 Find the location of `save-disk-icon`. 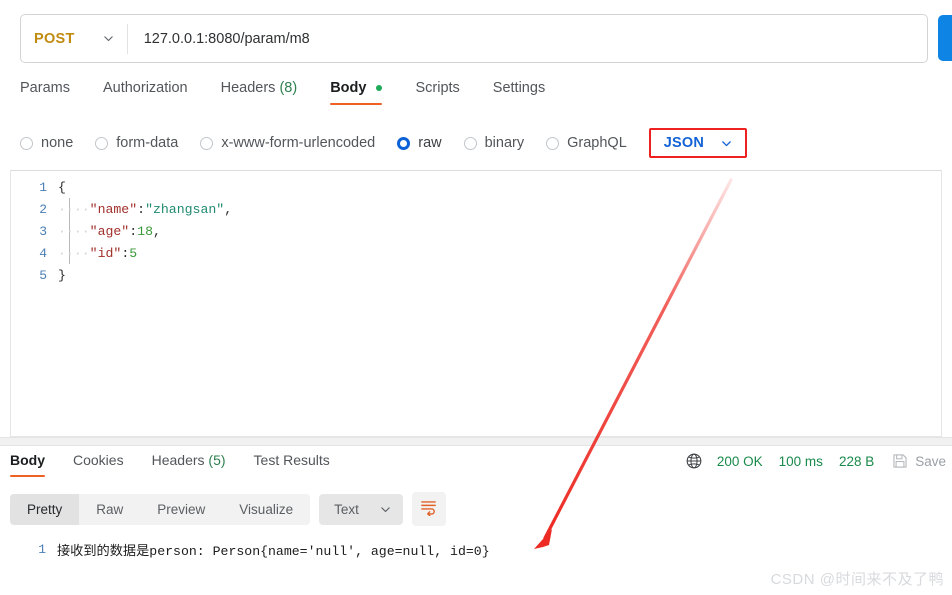

save-disk-icon is located at coordinates (900, 461).